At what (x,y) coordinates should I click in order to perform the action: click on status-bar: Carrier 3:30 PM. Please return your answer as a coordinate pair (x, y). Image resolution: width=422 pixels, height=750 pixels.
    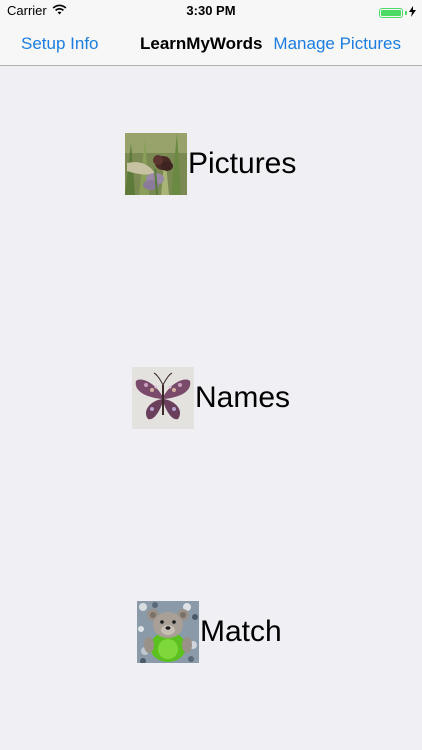
    Looking at the image, I should click on (211, 11).